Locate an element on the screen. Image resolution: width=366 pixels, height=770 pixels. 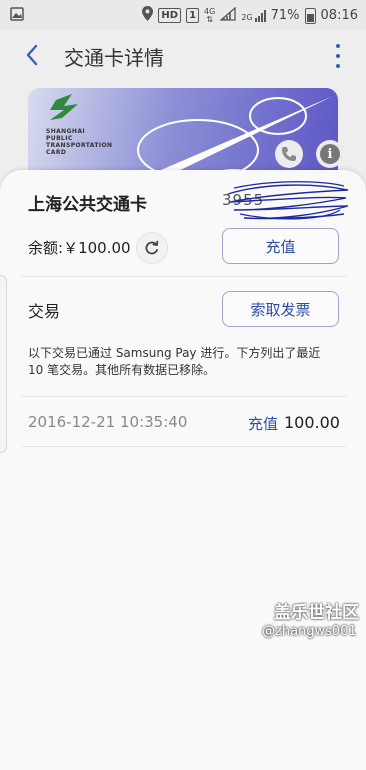
battery-percent: 71% is located at coordinates (285, 15).